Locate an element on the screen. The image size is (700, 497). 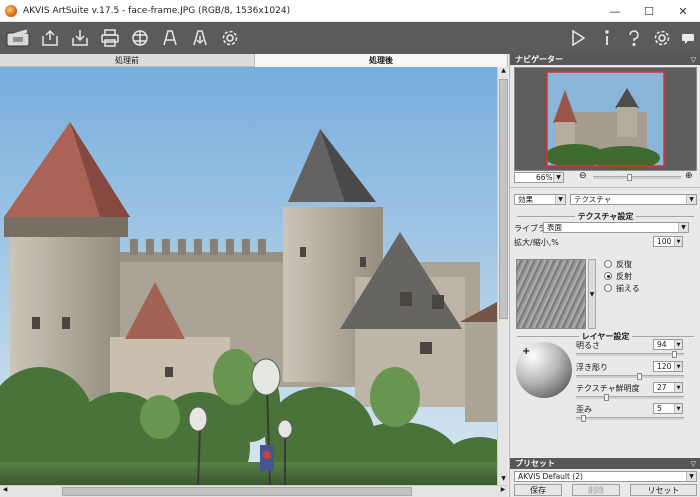
scale-value: 100 is located at coordinates (664, 241).